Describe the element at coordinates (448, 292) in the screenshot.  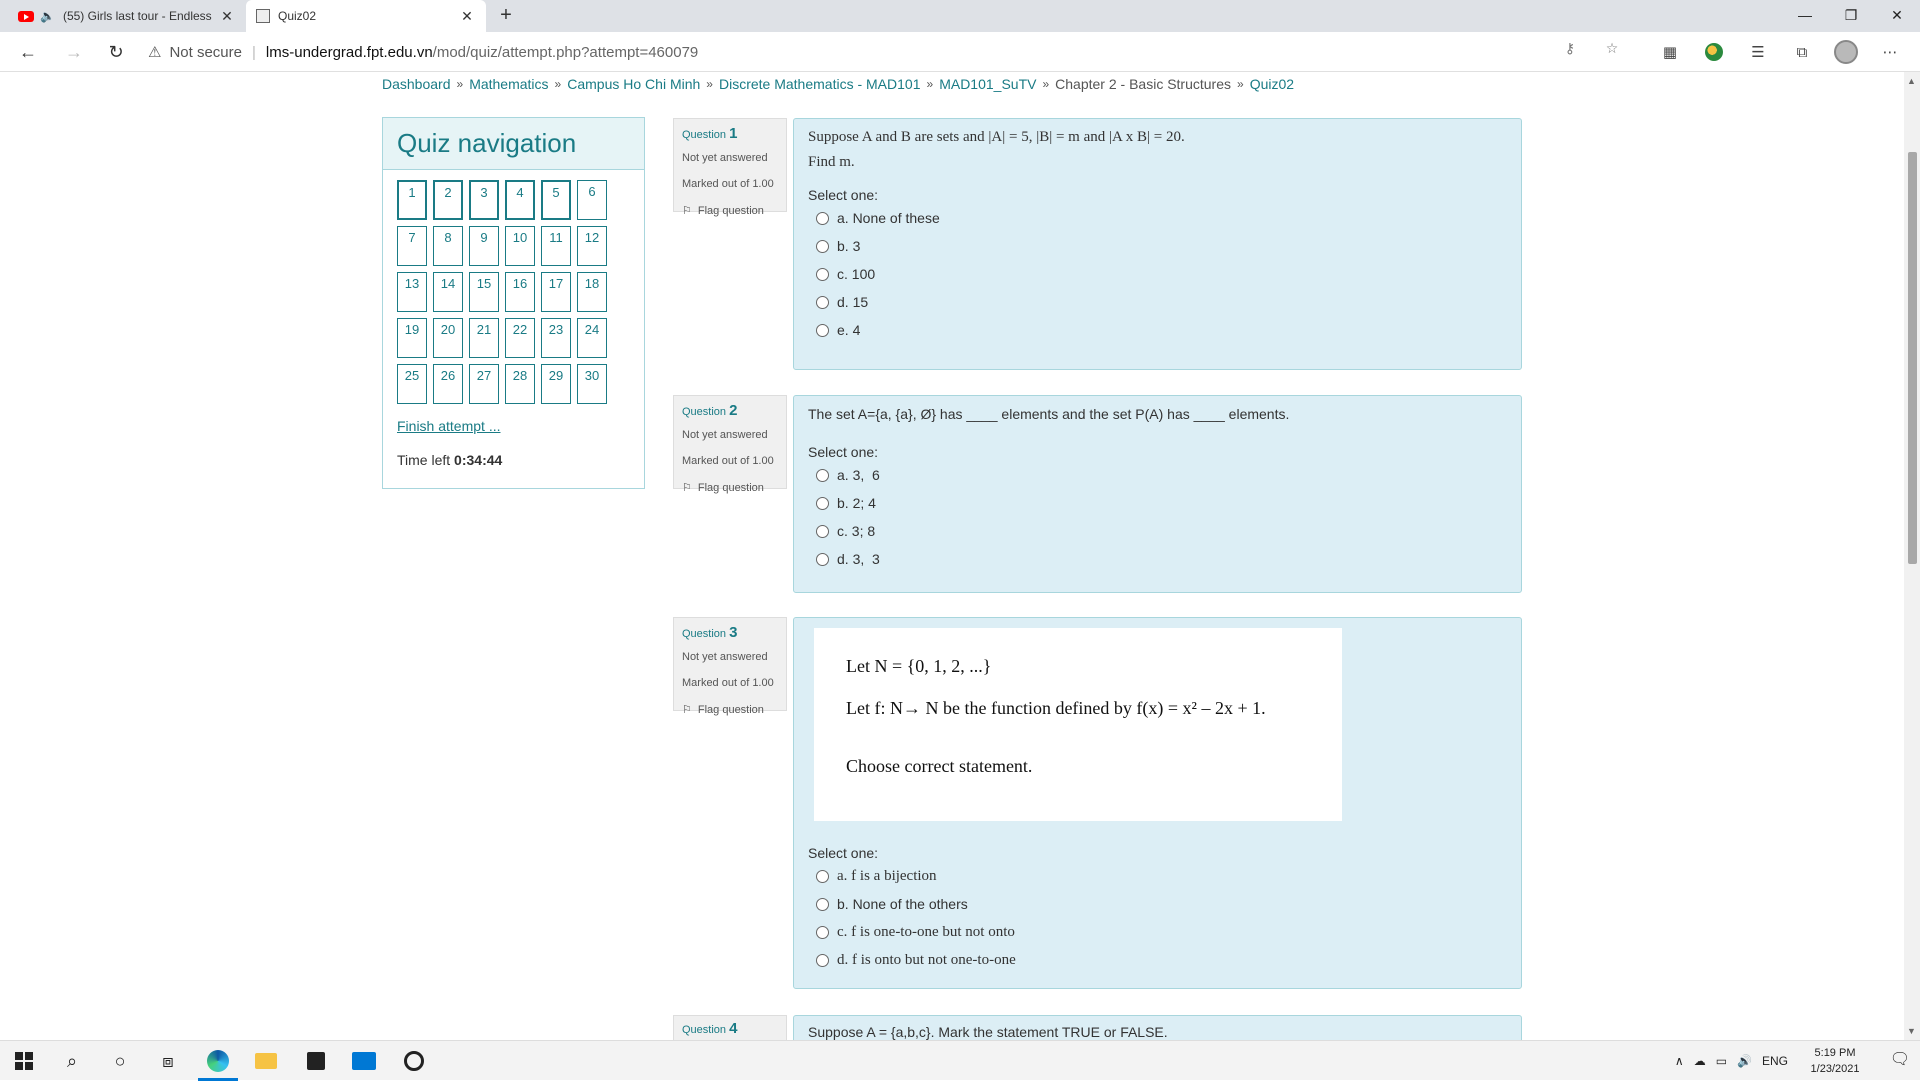
I see `quiz-nav-button: 14` at that location.